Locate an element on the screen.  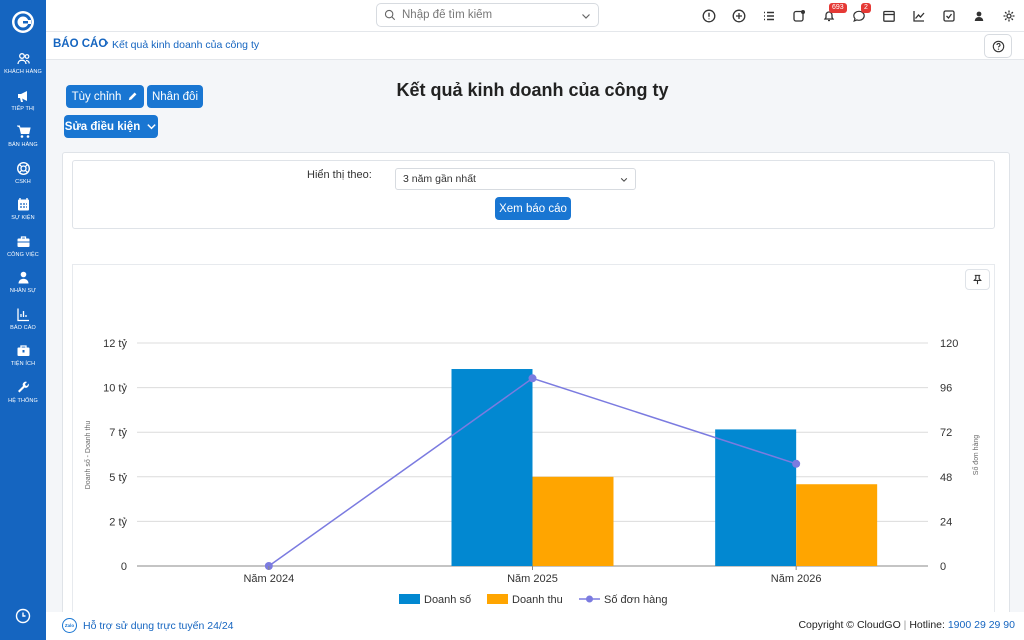
view-report-label: Xem báo cáo is located at coordinates (533, 208).